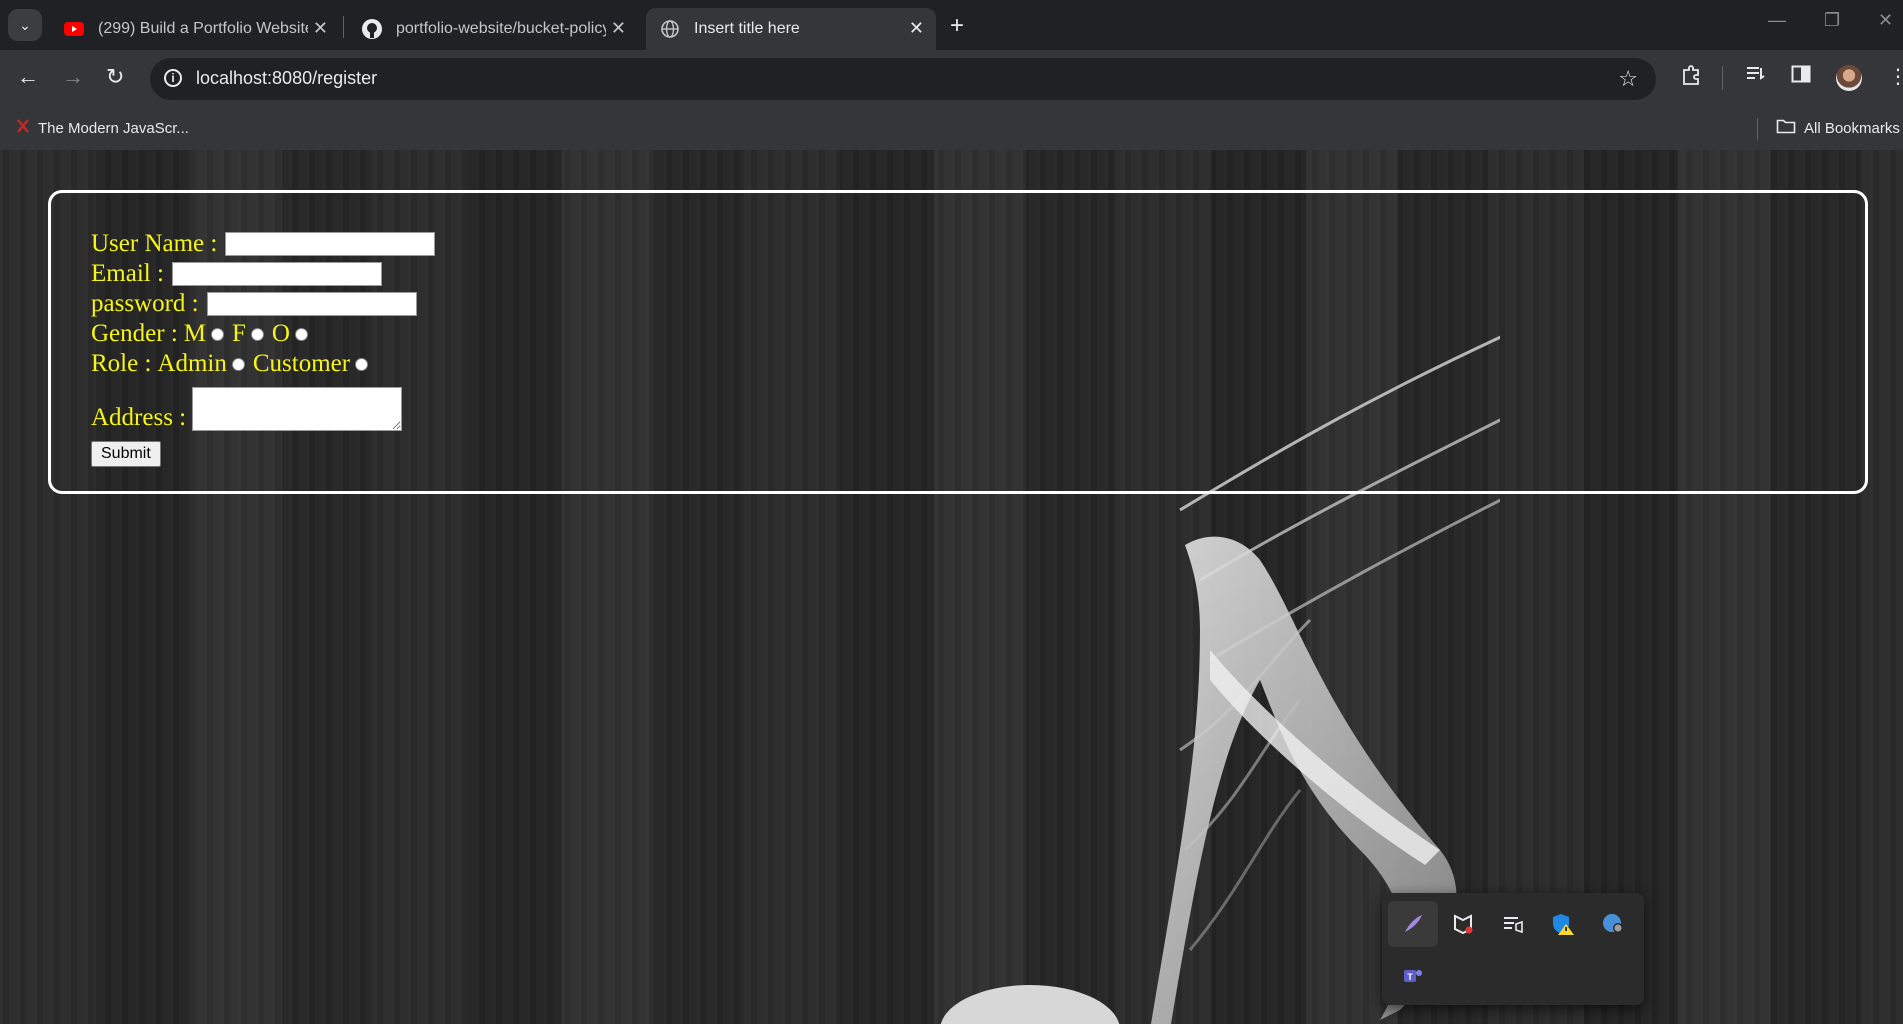  What do you see at coordinates (154, 243) in the screenshot?
I see `username-label: User Name :` at bounding box center [154, 243].